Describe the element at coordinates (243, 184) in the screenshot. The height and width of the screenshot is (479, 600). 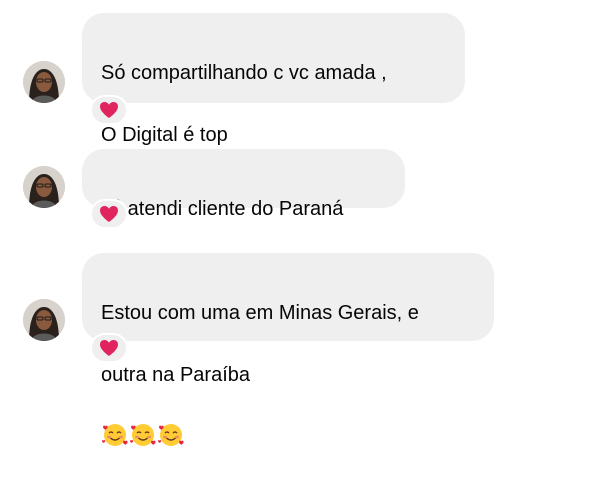
I see `message-bubble: Já atendi cliente do Paraná` at that location.